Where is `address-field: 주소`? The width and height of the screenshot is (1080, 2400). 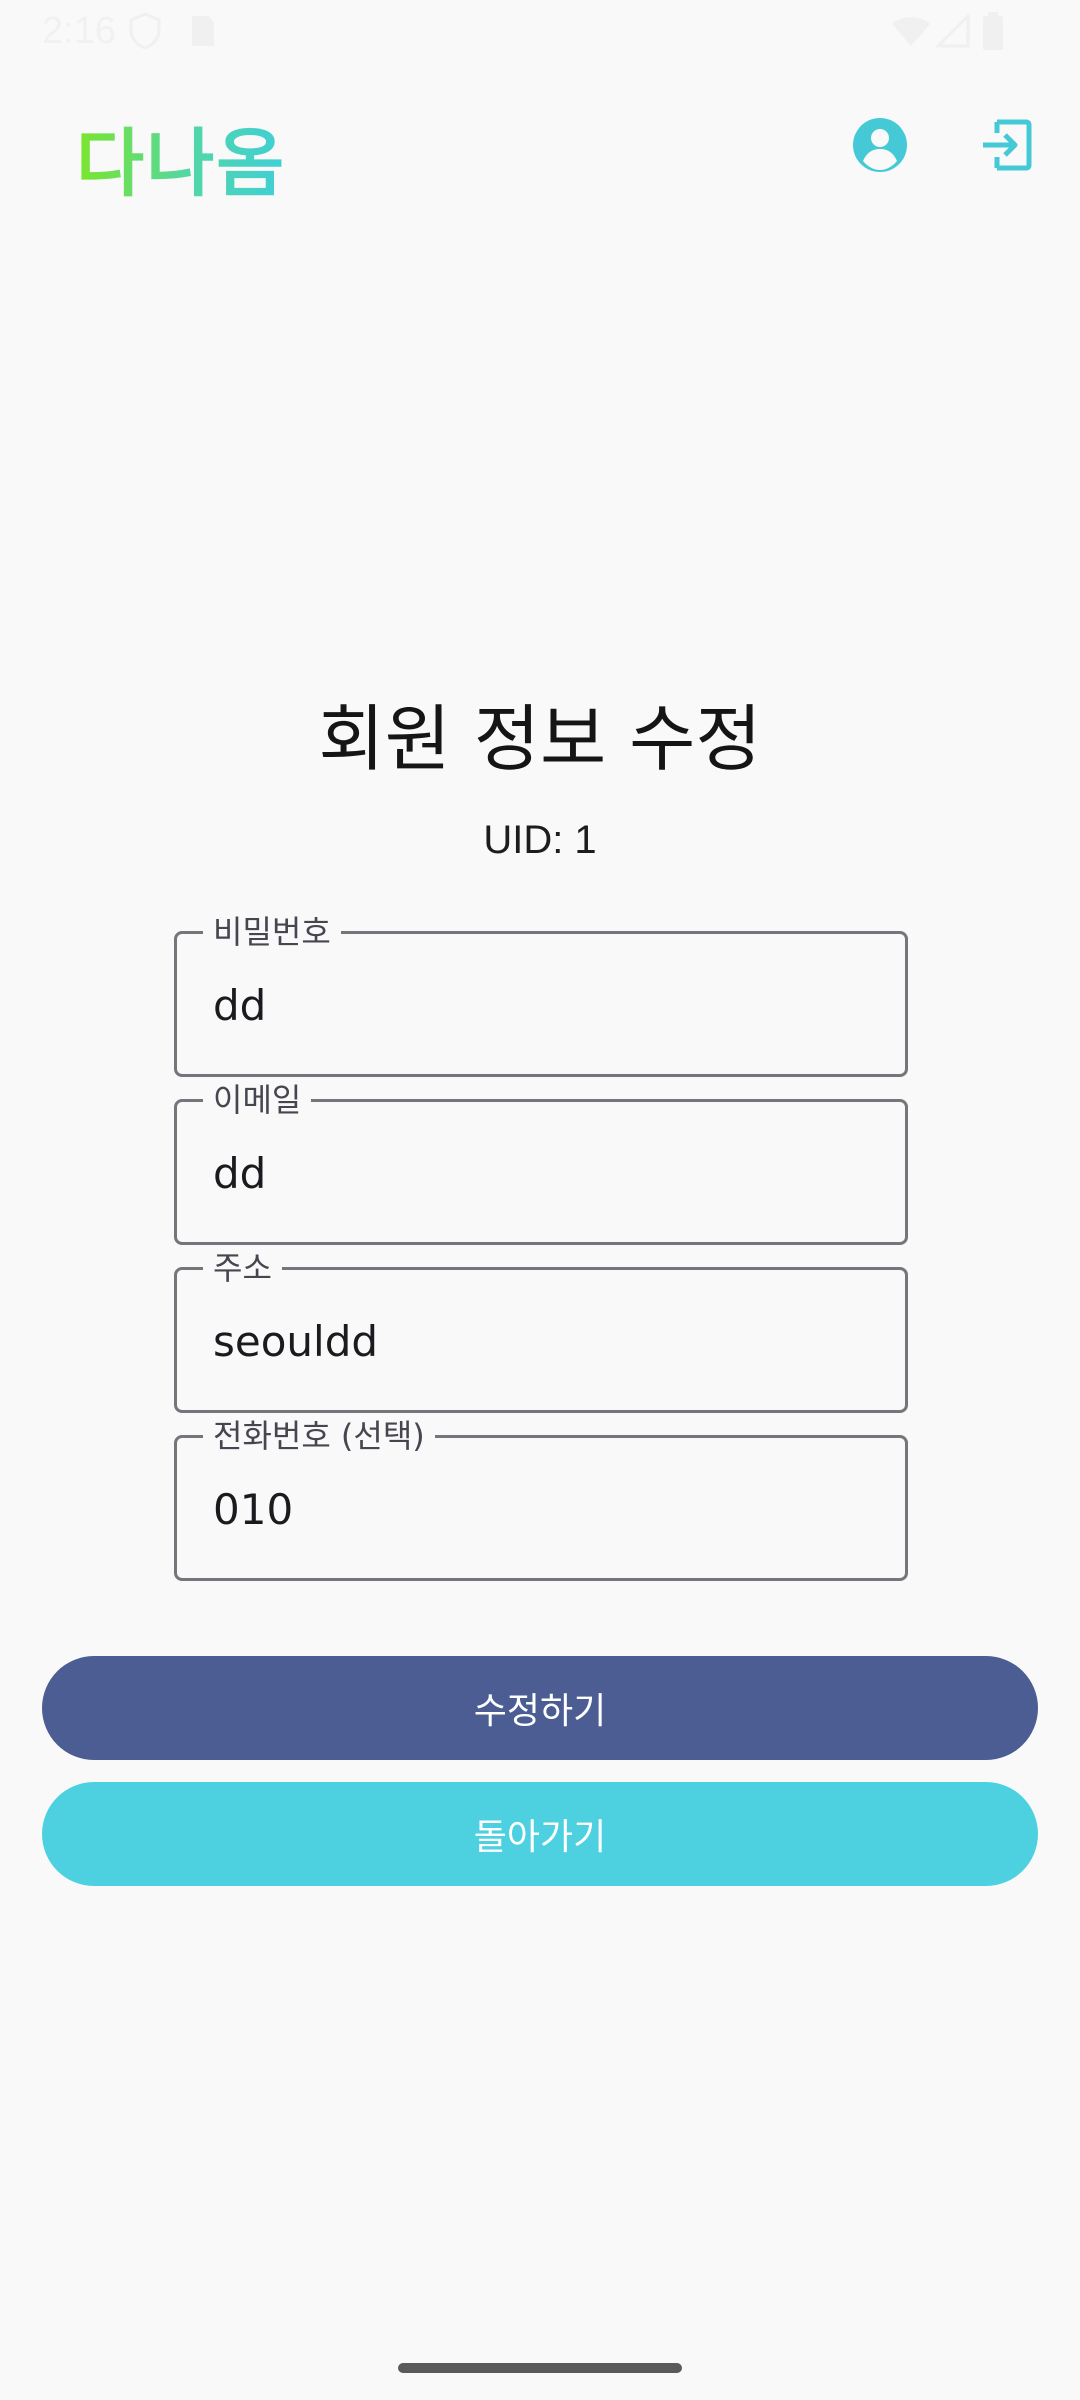 address-field: 주소 is located at coordinates (541, 1330).